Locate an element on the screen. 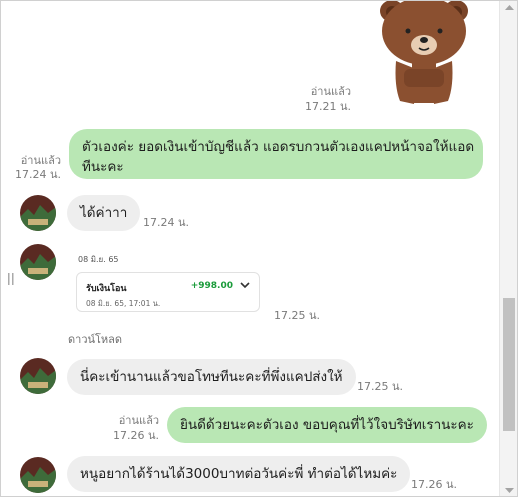 This screenshot has height=497, width=518. receipt-datetime: 08 มิ.ย. 65, 17:01 น. is located at coordinates (123, 303).